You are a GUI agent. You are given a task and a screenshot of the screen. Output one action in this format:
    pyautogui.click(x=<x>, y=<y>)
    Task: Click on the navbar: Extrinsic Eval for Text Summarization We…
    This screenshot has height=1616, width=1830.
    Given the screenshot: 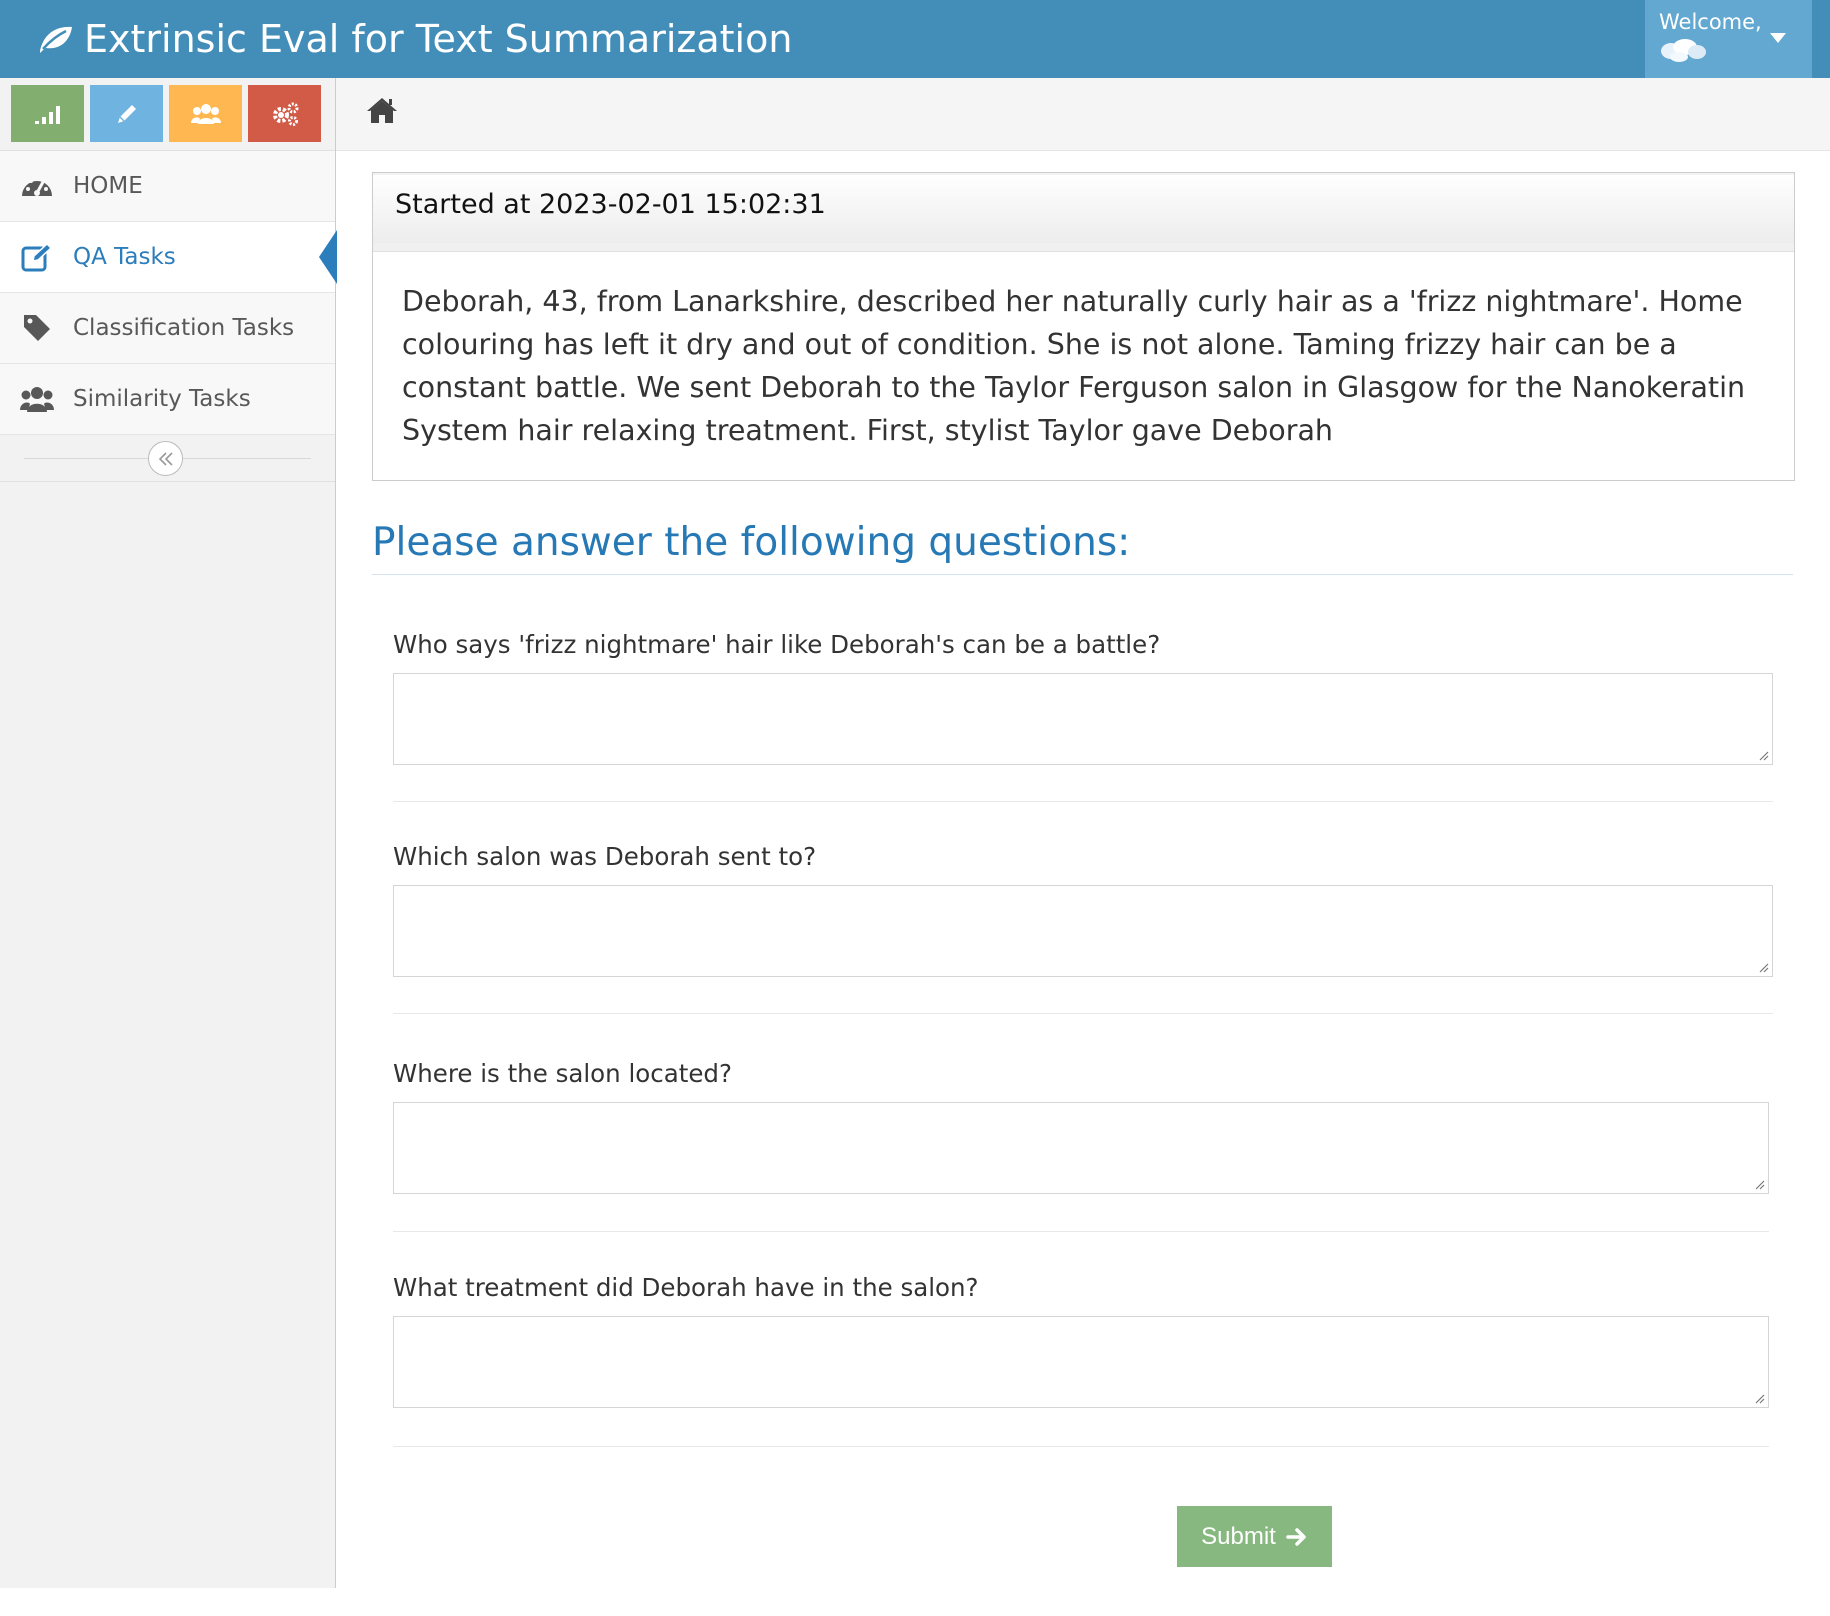 What is the action you would take?
    pyautogui.click(x=915, y=39)
    